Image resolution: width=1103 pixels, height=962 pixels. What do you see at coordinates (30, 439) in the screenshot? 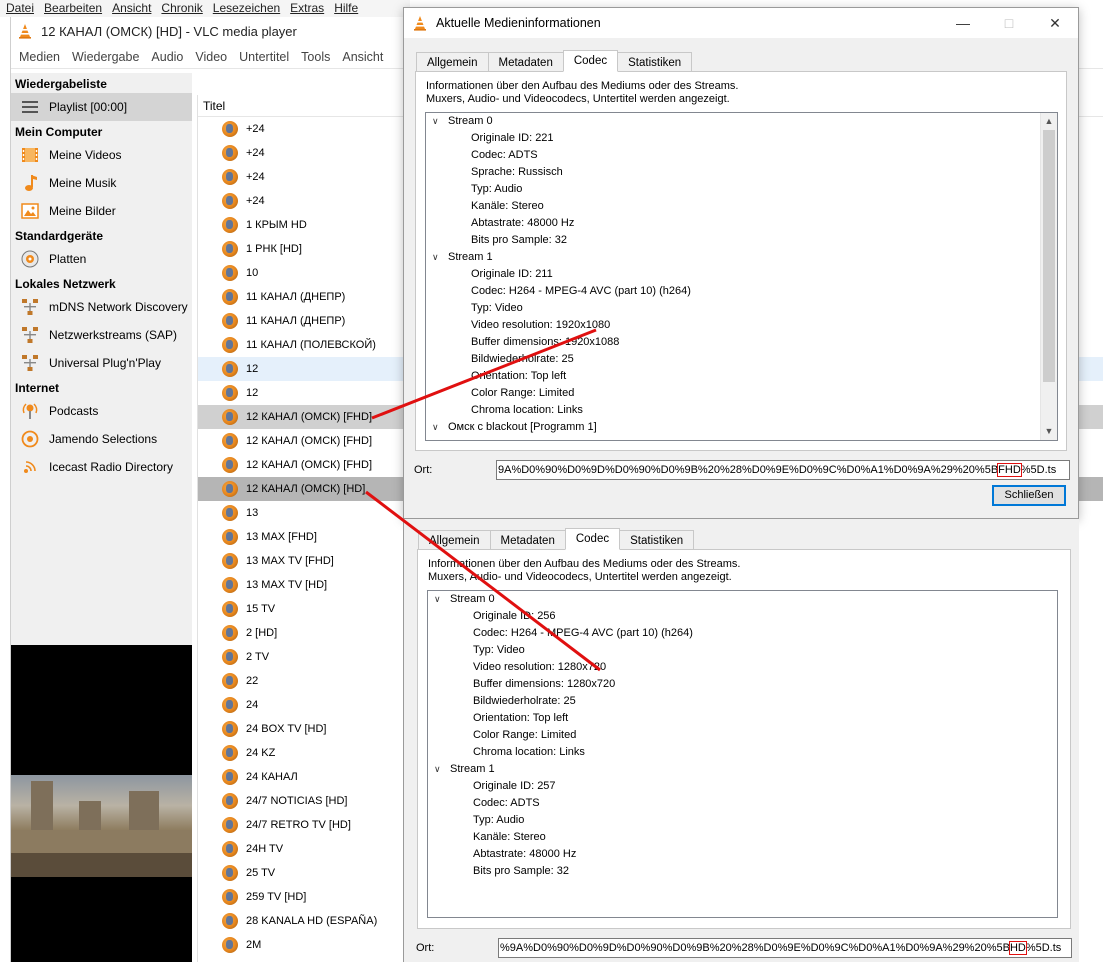
I see `jamendo-icon` at bounding box center [30, 439].